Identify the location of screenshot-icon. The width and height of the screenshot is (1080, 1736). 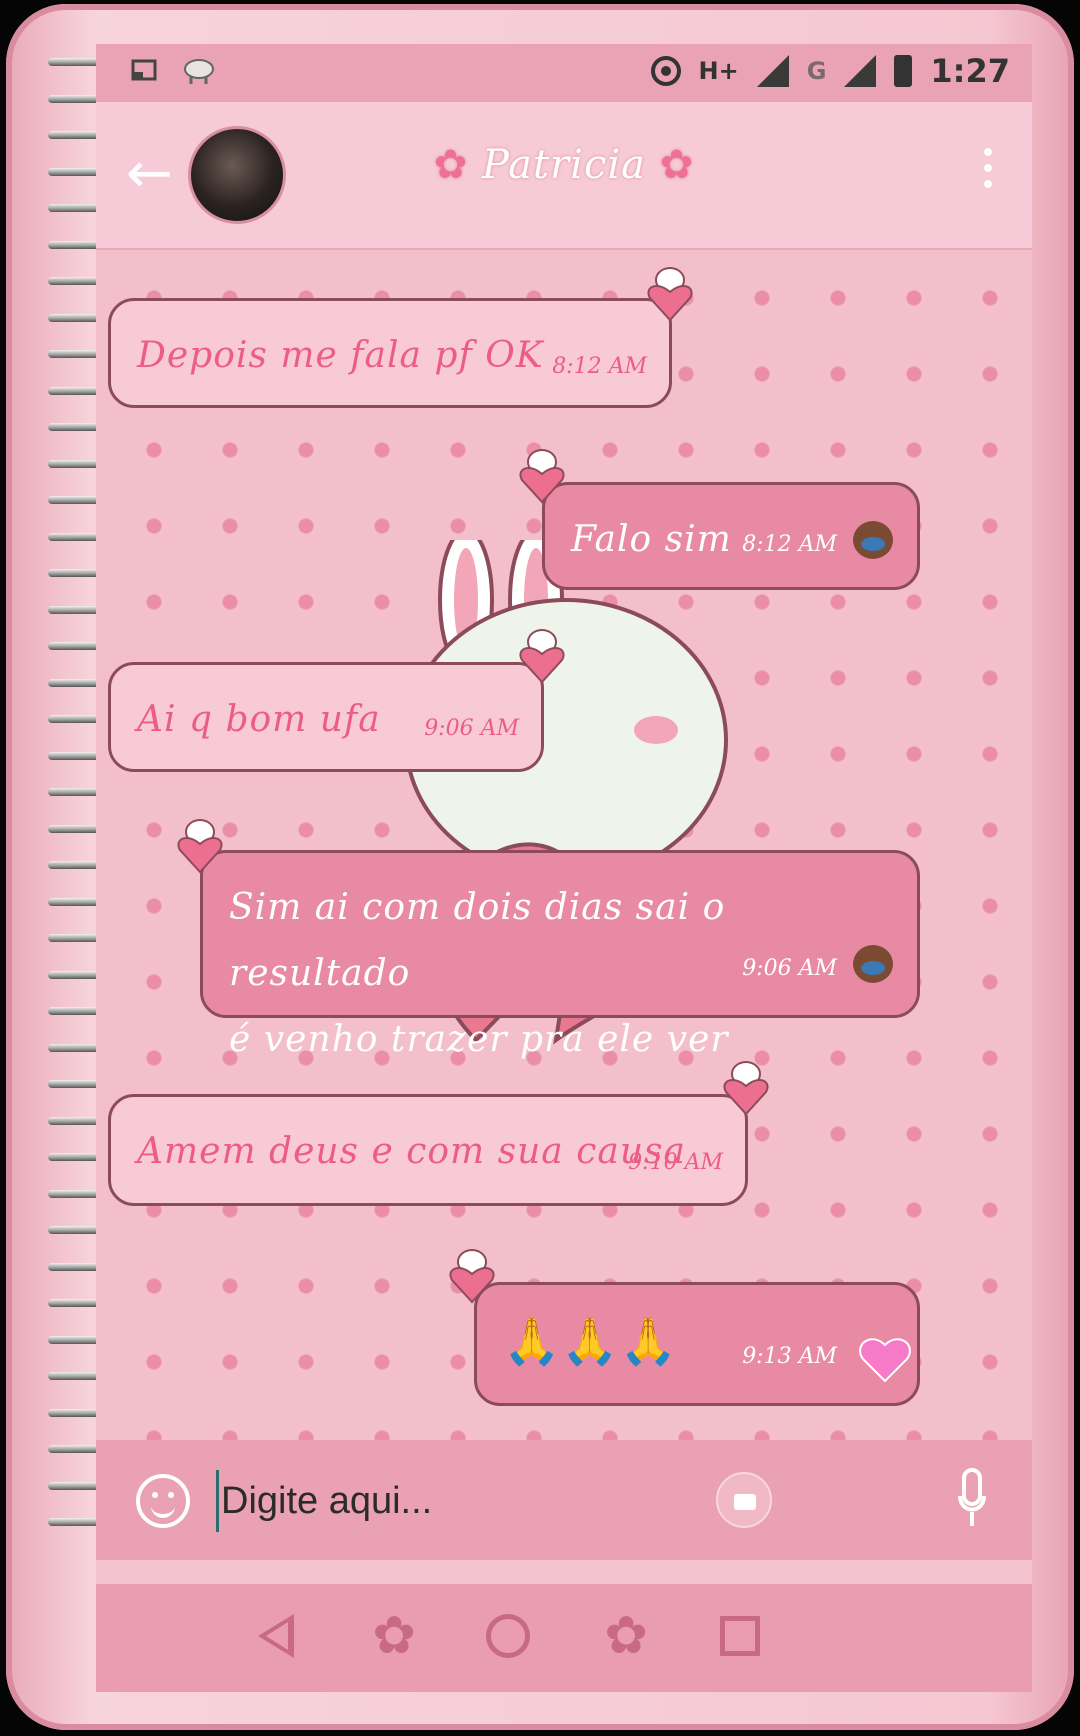
(145, 71).